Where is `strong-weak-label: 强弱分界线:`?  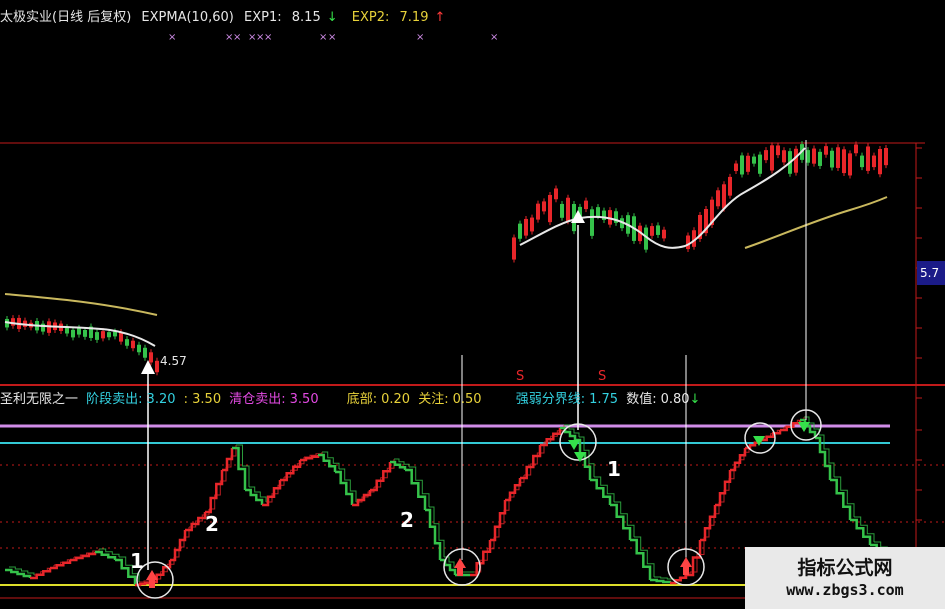 strong-weak-label: 强弱分界线: is located at coordinates (550, 399).